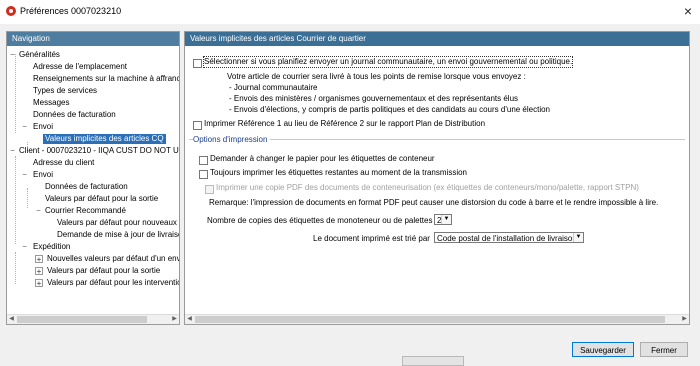  What do you see at coordinates (43, 175) in the screenshot?
I see `nav-item-client-envoi: Envoi` at bounding box center [43, 175].